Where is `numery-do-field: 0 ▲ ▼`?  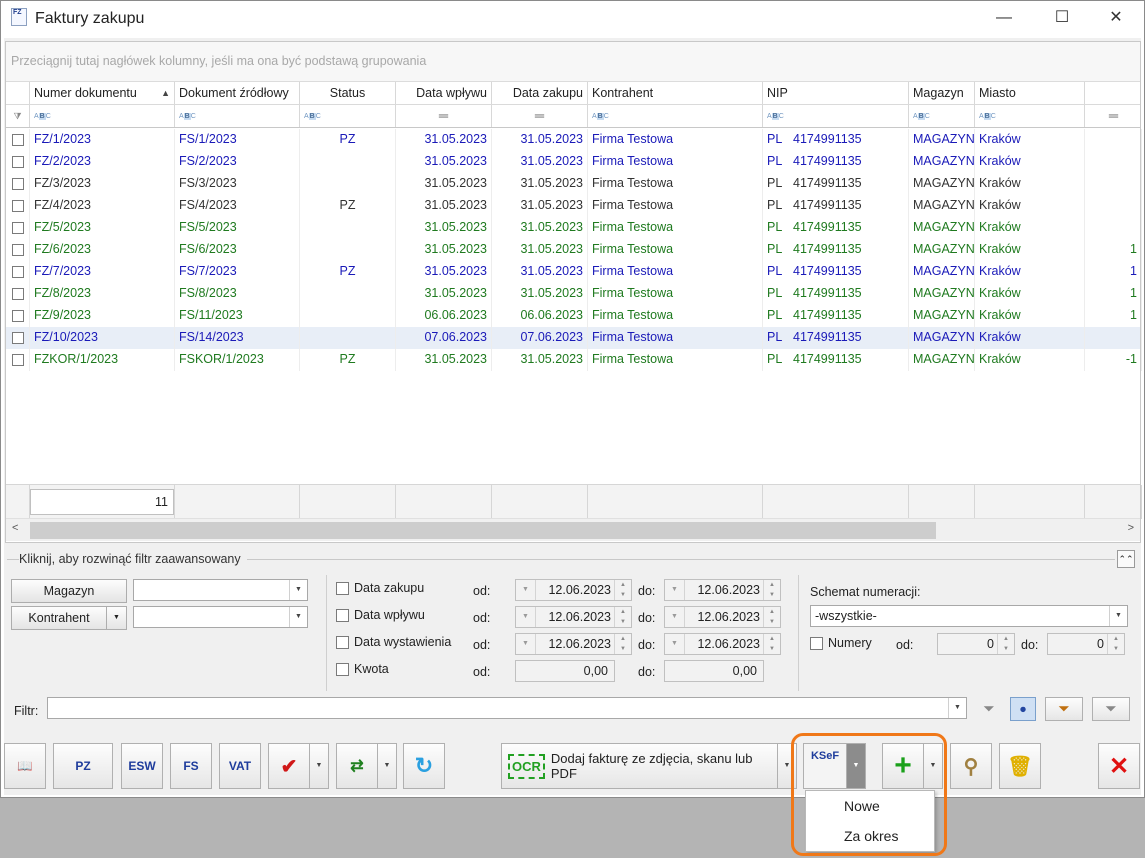 numery-do-field: 0 ▲ ▼ is located at coordinates (1086, 644).